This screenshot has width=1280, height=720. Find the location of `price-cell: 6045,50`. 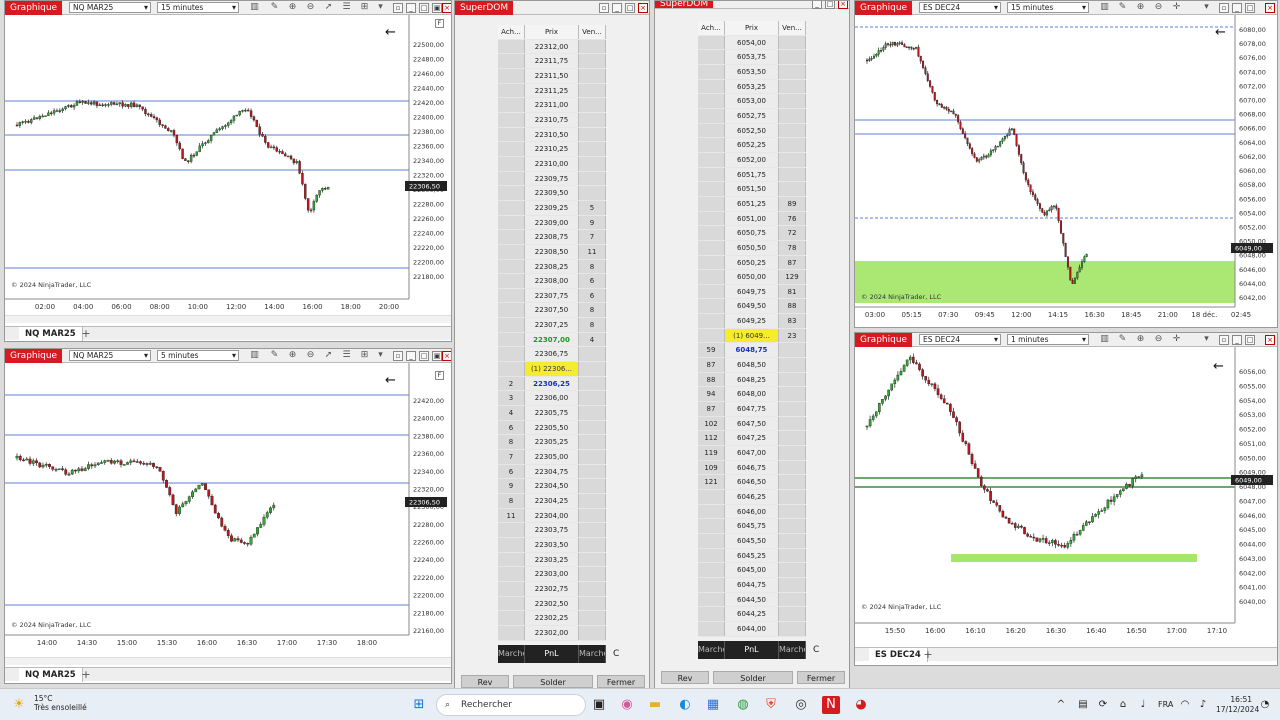

price-cell: 6045,50 is located at coordinates (752, 540).